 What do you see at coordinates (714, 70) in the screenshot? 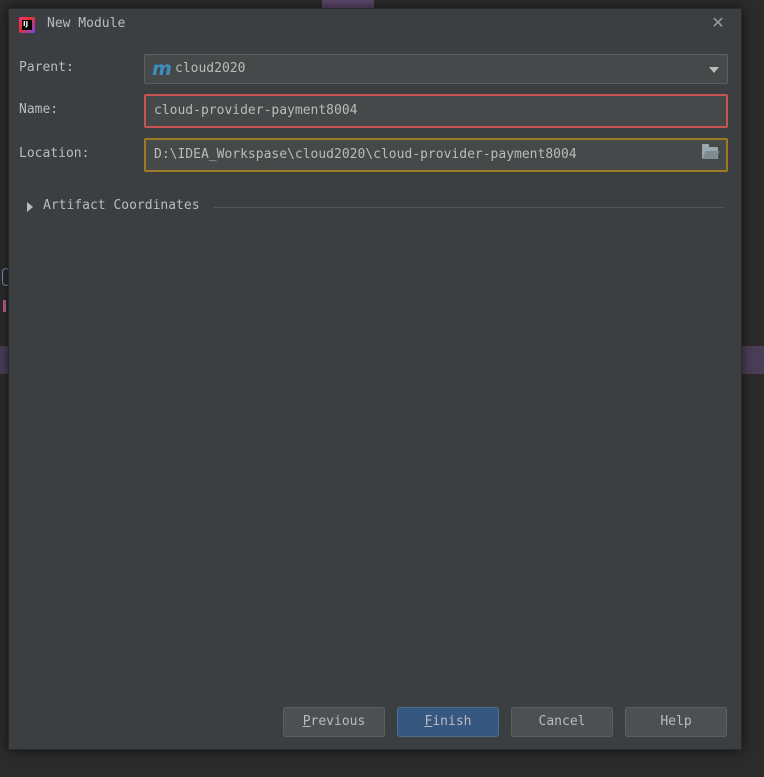
I see `chevron-down-icon` at bounding box center [714, 70].